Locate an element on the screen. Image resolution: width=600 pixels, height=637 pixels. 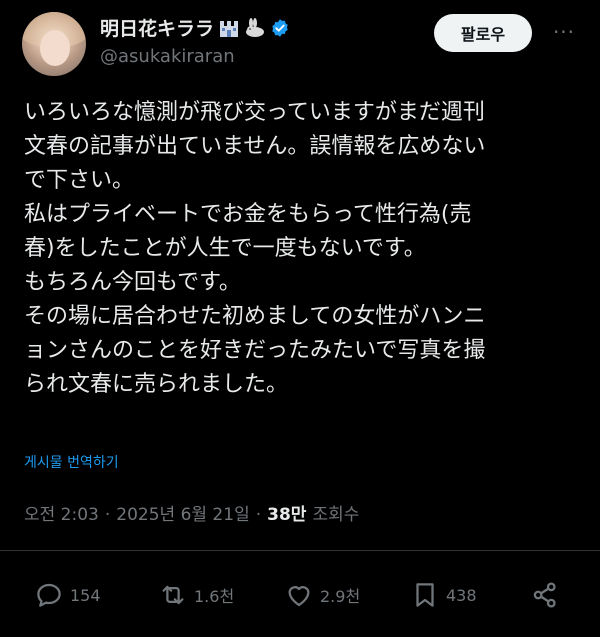
bookmark-icon is located at coordinates (425, 595).